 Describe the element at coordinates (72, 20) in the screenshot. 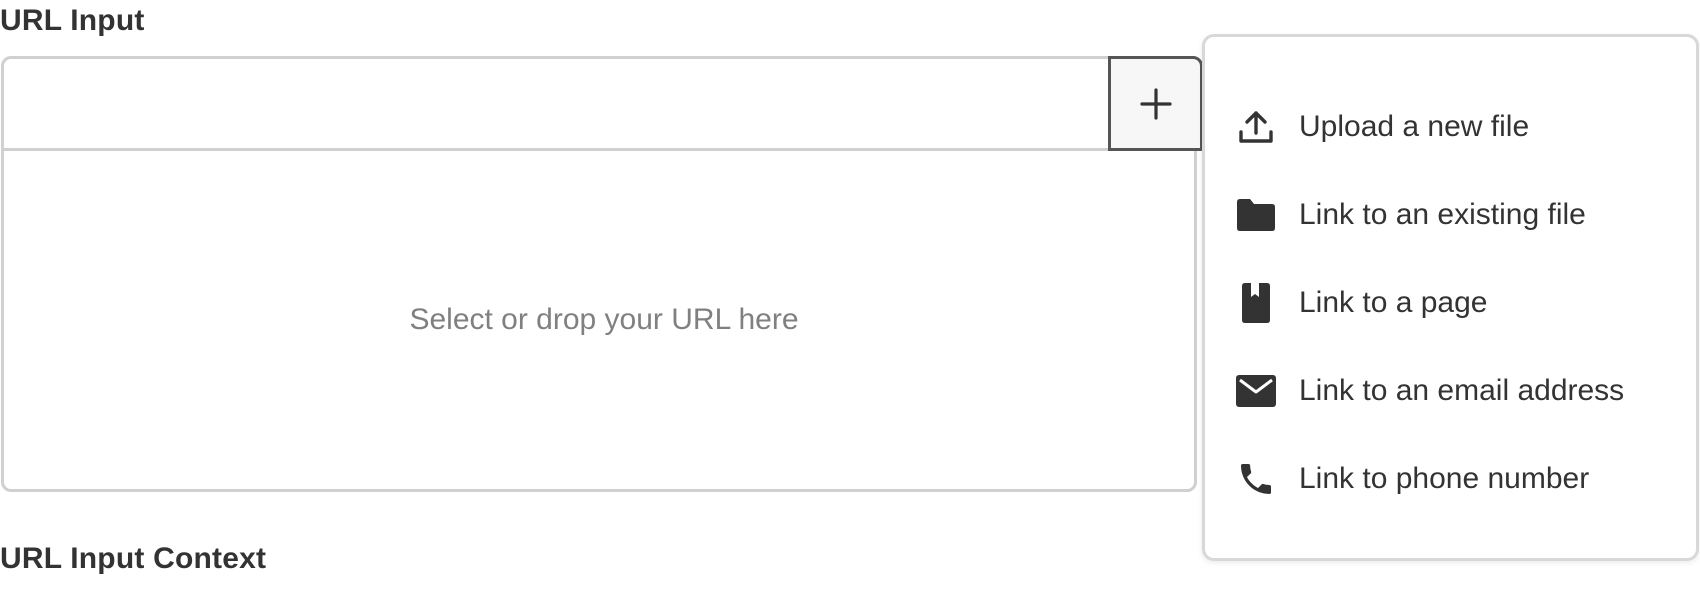

I see `url-input-label: URL Input` at that location.